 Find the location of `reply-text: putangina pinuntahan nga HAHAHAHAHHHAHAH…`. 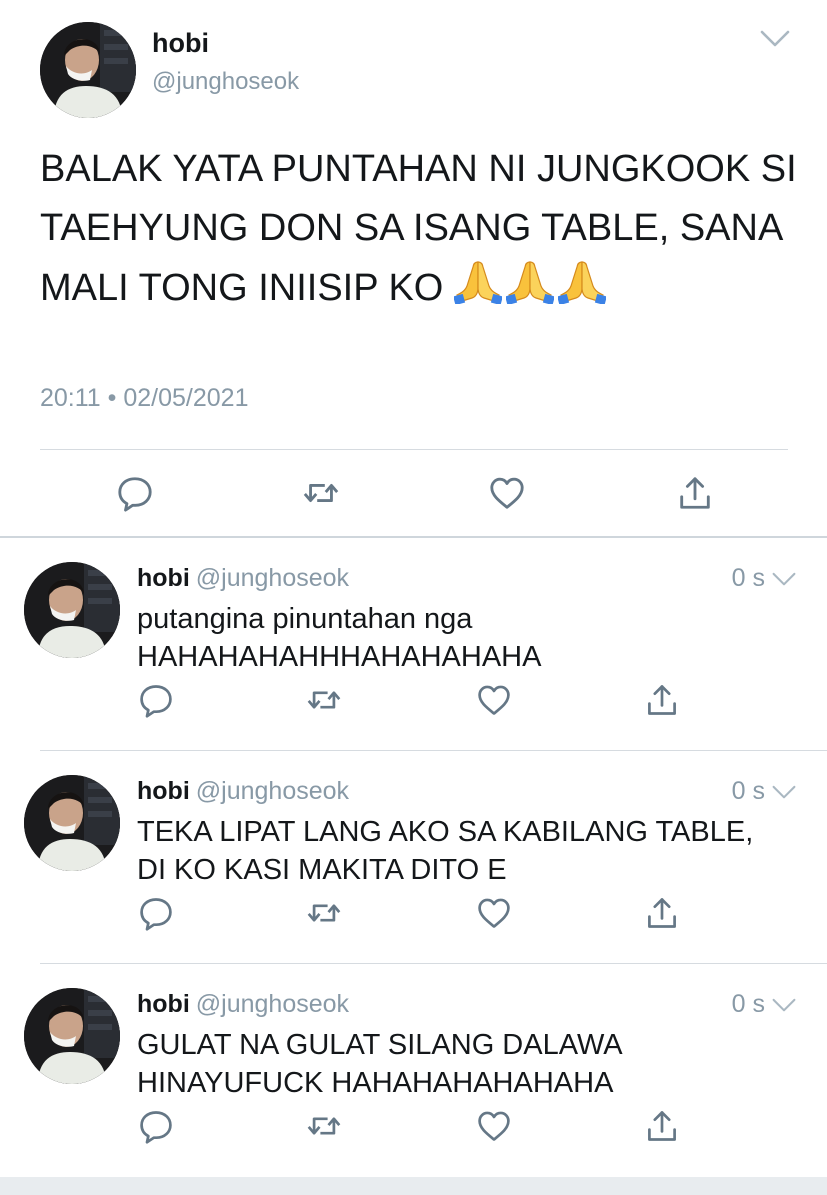

reply-text: putangina pinuntahan nga HAHAHAHAHHHAHAH… is located at coordinates (472, 638).